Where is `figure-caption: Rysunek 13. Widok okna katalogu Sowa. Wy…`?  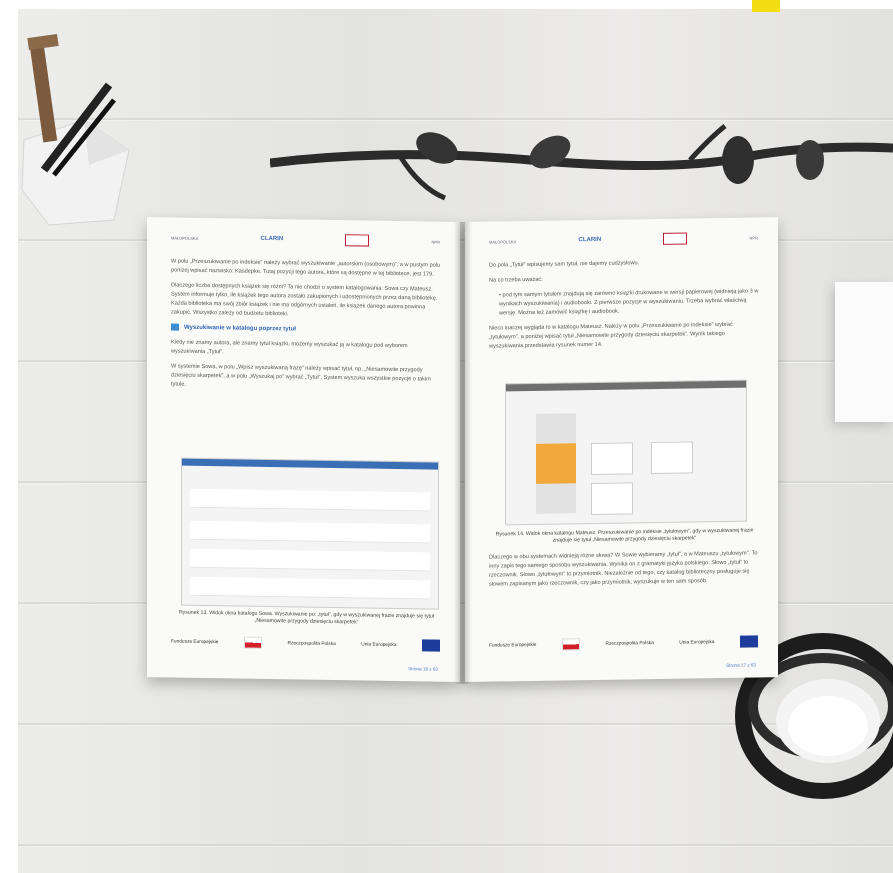 figure-caption: Rysunek 13. Widok okna katalogu Sowa. Wy… is located at coordinates (306, 617).